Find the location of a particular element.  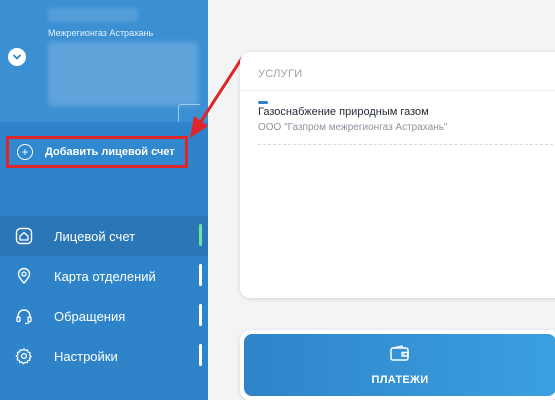

payments-button: ПЛАТЕЖИ is located at coordinates (399, 365).